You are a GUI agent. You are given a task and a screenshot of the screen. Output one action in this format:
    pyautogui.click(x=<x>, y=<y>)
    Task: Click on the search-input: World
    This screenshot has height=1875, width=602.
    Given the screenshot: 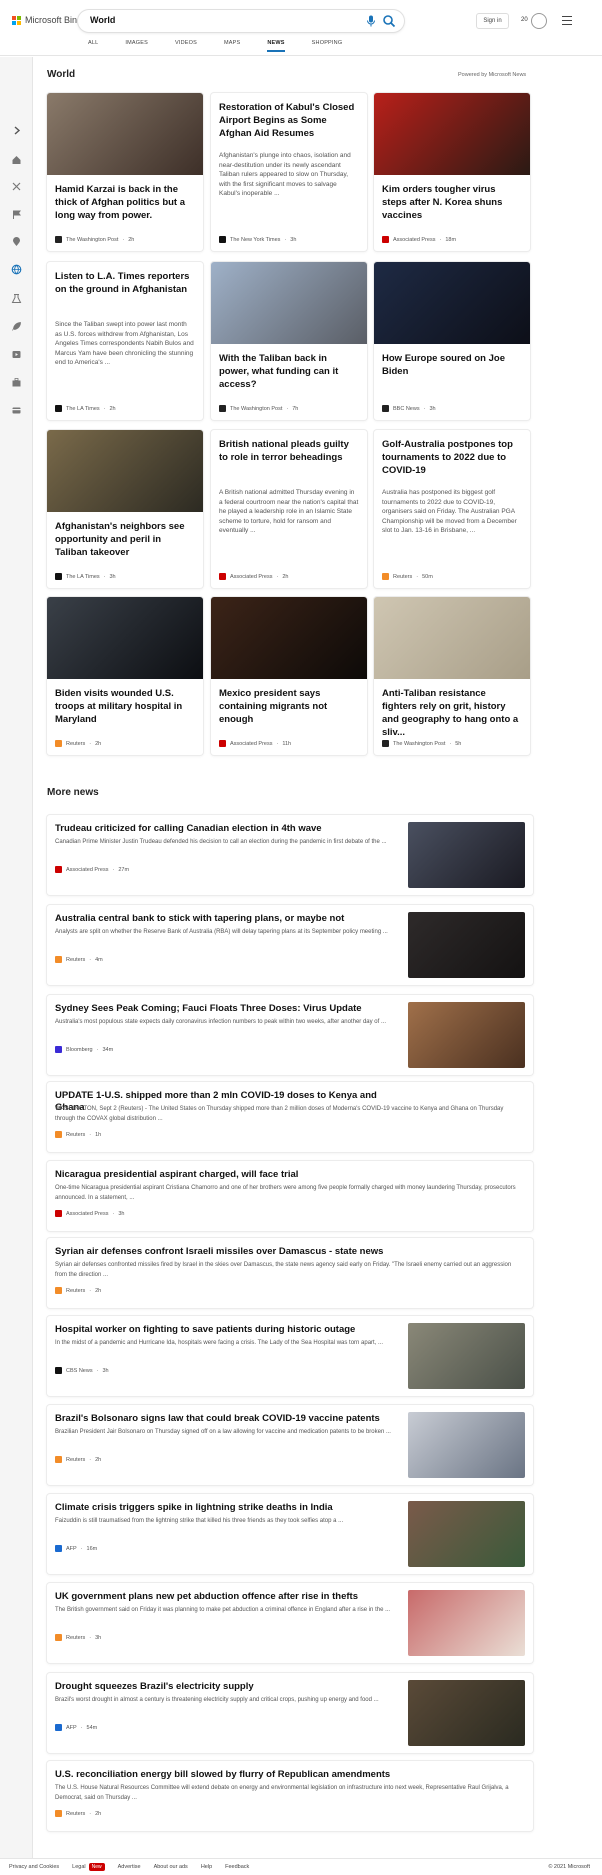 What is the action you would take?
    pyautogui.click(x=102, y=20)
    